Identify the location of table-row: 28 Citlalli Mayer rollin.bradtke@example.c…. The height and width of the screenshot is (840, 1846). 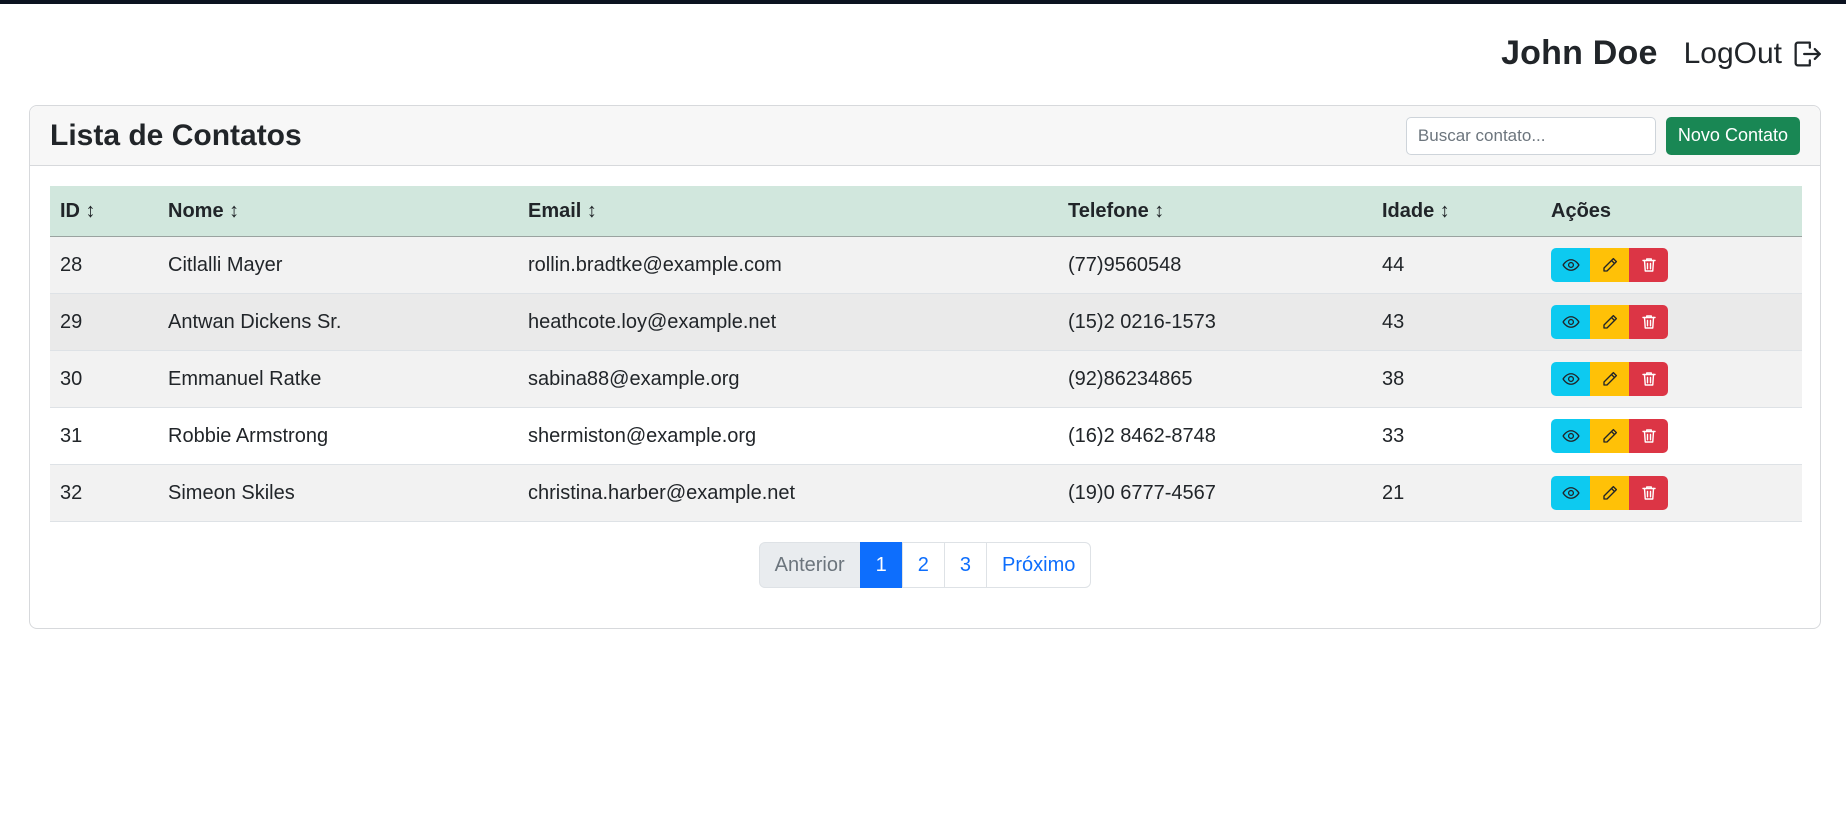
(926, 265).